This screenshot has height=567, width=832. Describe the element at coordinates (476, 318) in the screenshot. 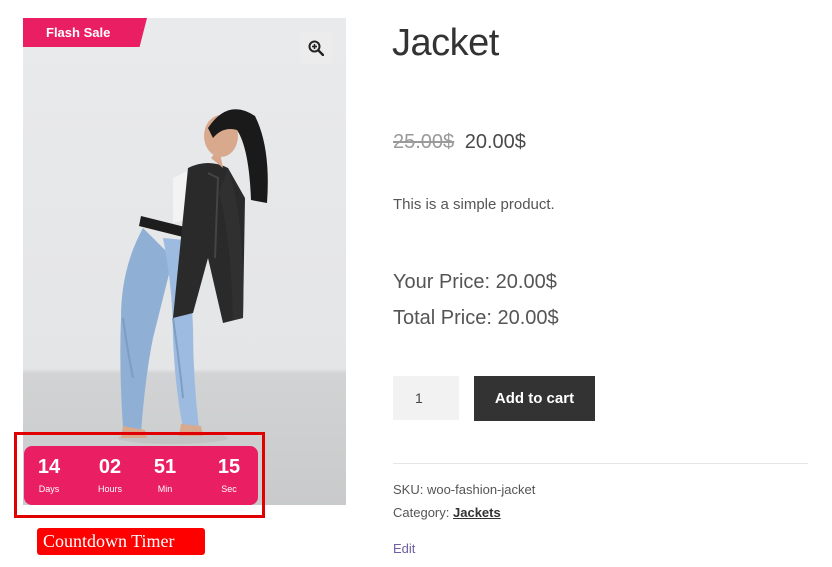

I see `total-price: Total Price: 20.00$` at that location.